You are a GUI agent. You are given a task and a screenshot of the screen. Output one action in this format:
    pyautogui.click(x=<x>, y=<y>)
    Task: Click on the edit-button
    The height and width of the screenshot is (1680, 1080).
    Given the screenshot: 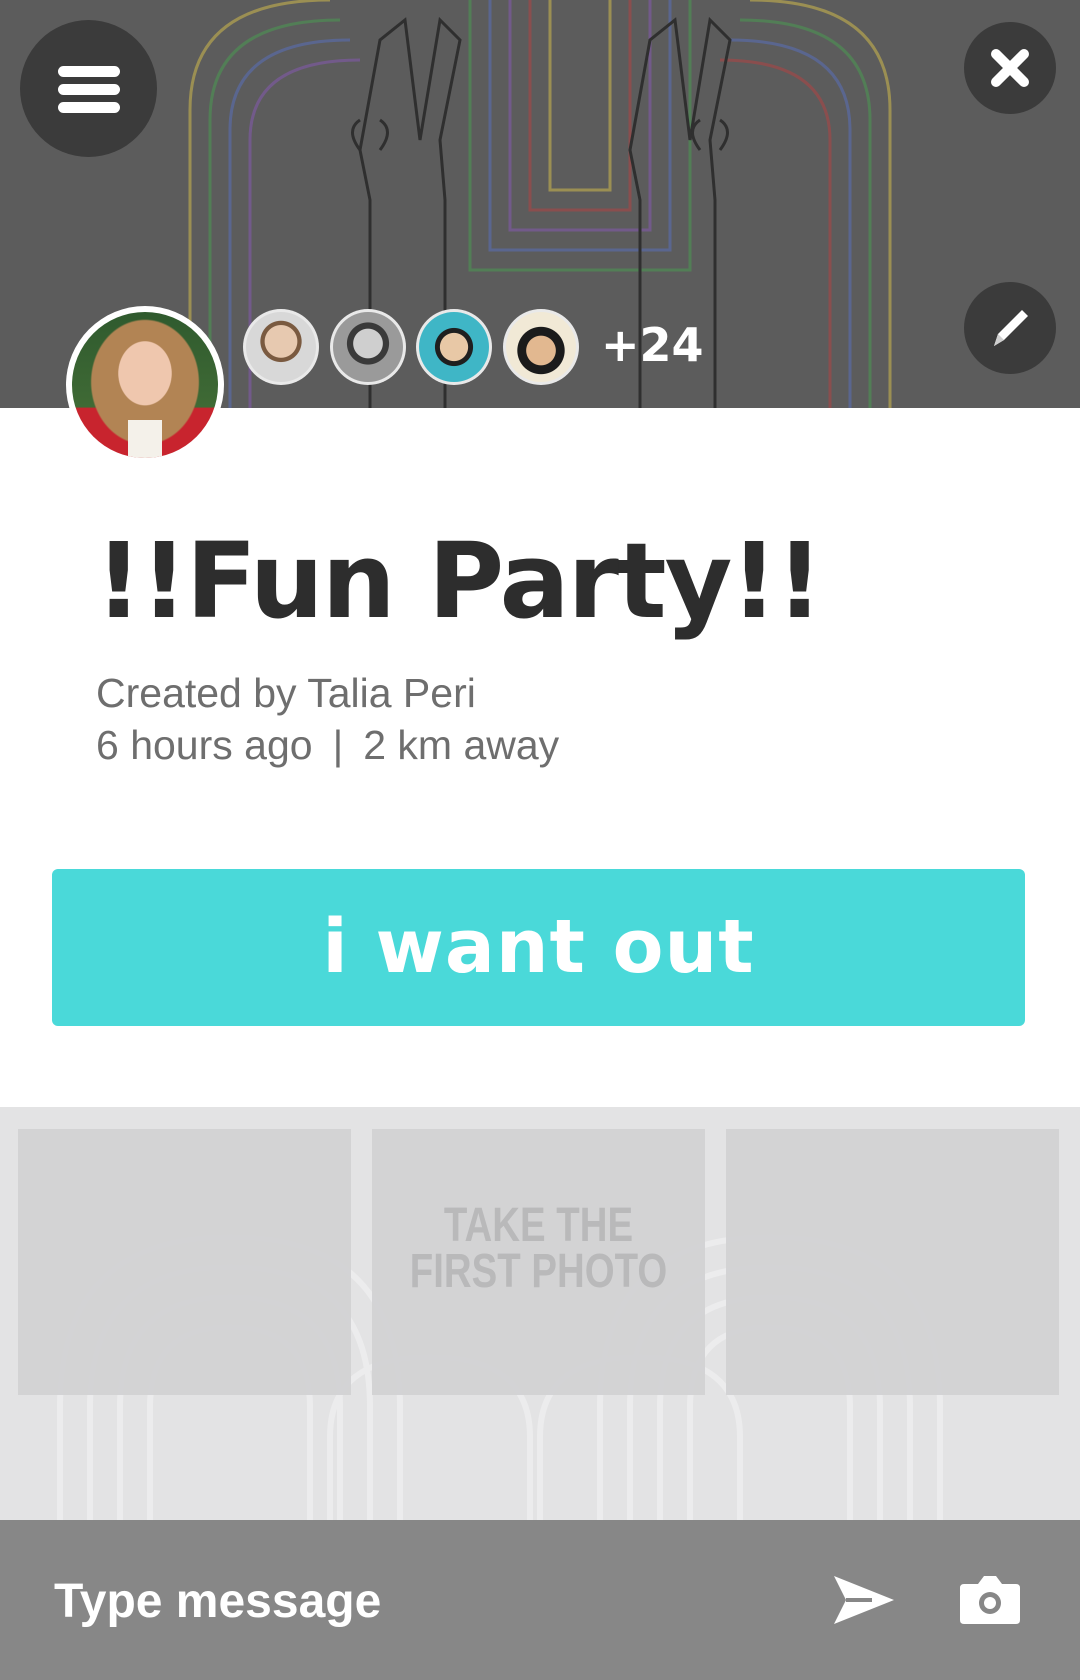 What is the action you would take?
    pyautogui.click(x=1010, y=328)
    